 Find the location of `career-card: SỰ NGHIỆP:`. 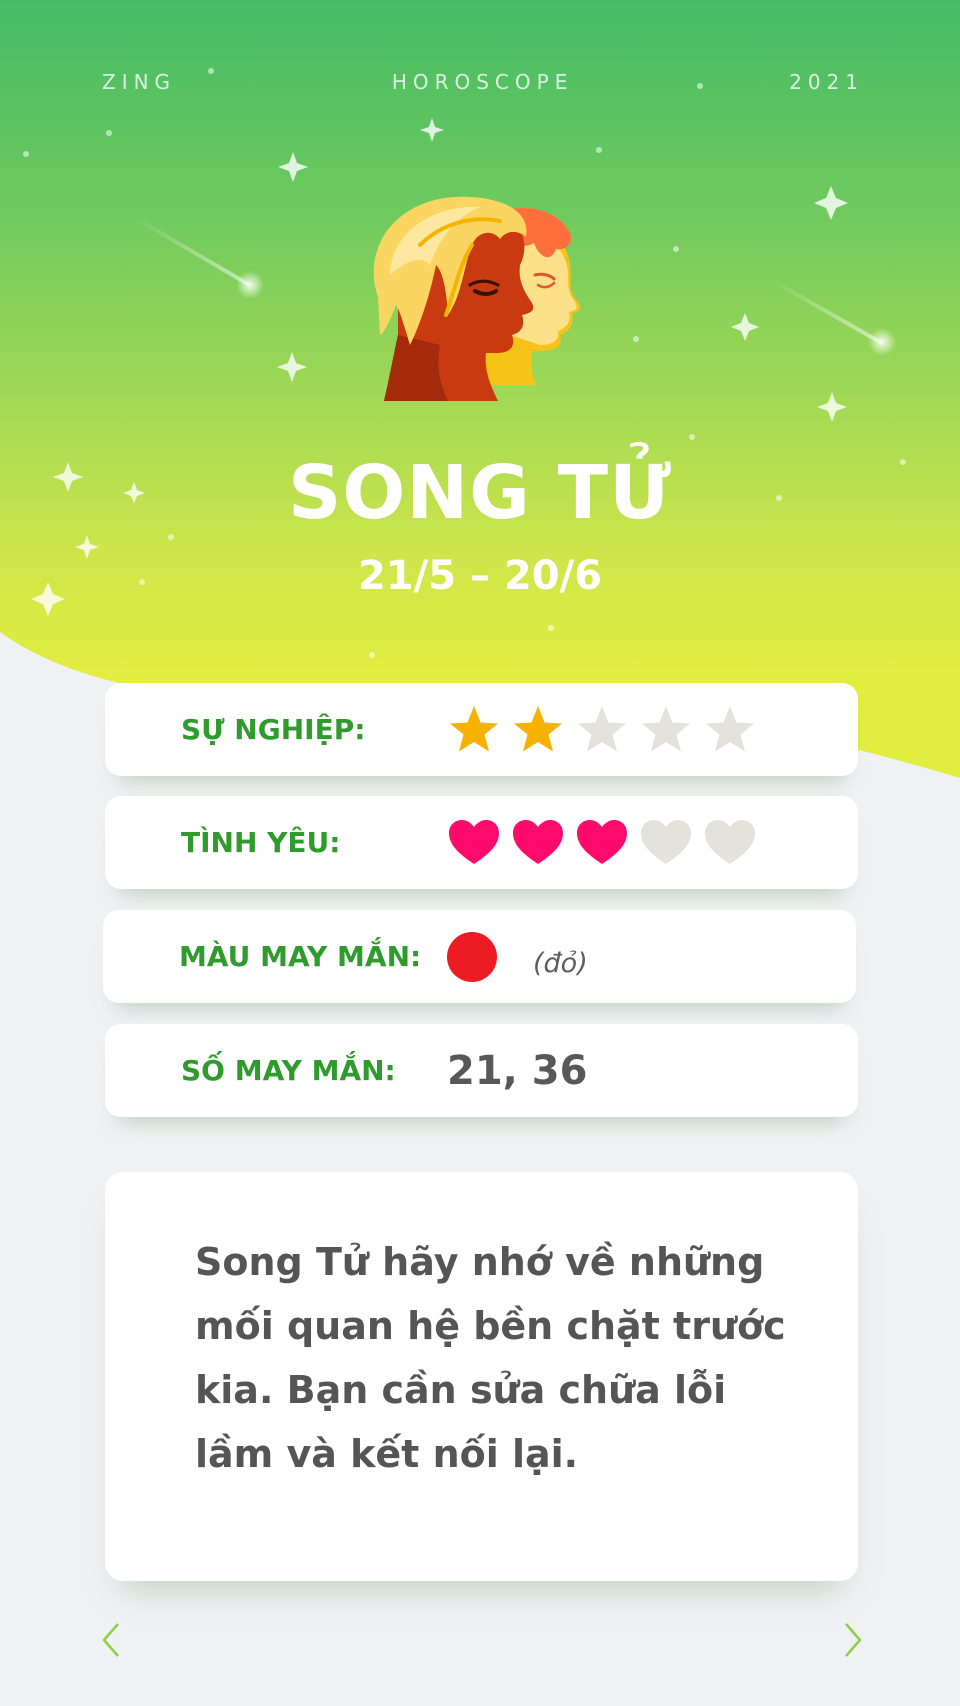

career-card: SỰ NGHIỆP: is located at coordinates (481, 729).